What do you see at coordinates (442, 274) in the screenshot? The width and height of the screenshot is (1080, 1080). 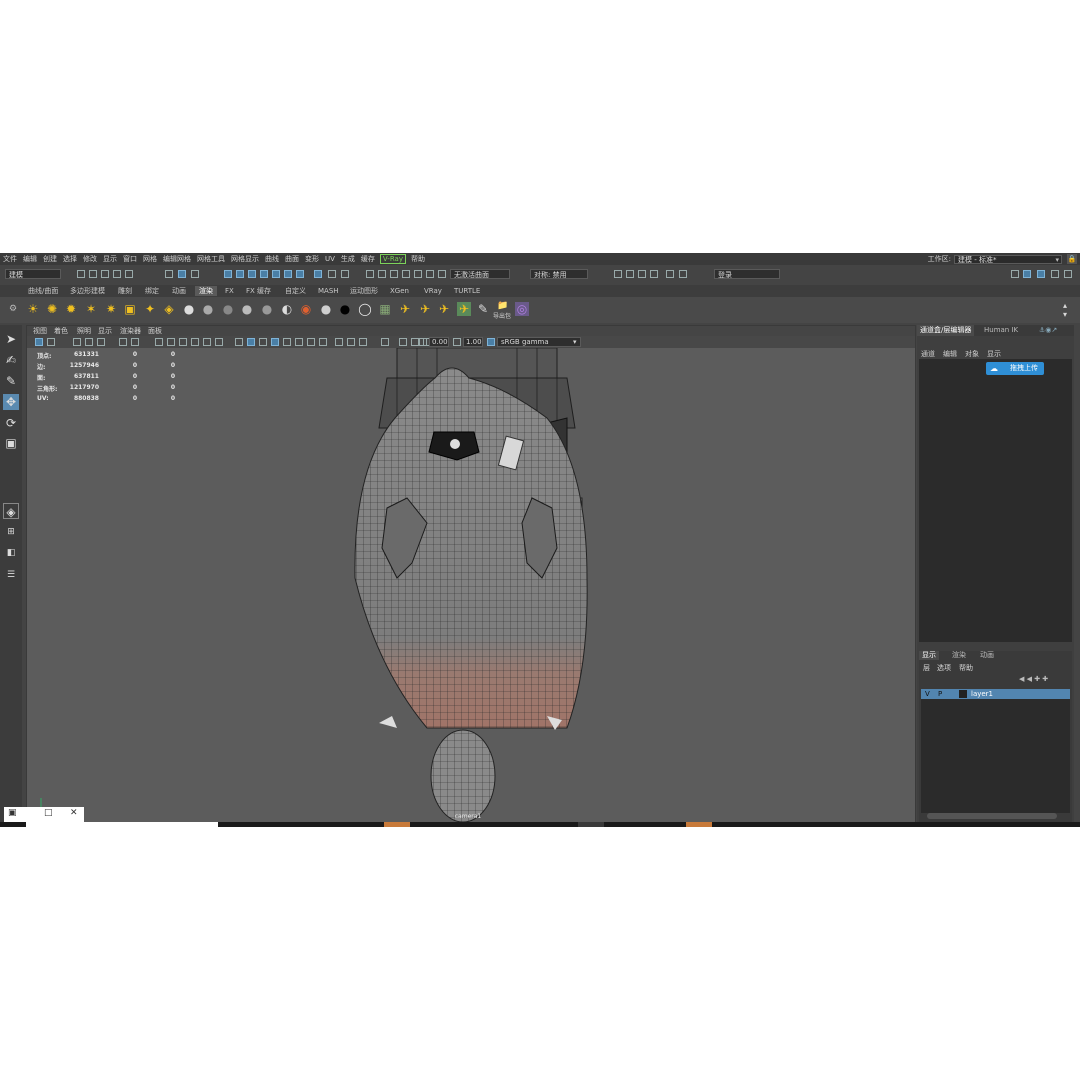 I see `refresh-icon` at bounding box center [442, 274].